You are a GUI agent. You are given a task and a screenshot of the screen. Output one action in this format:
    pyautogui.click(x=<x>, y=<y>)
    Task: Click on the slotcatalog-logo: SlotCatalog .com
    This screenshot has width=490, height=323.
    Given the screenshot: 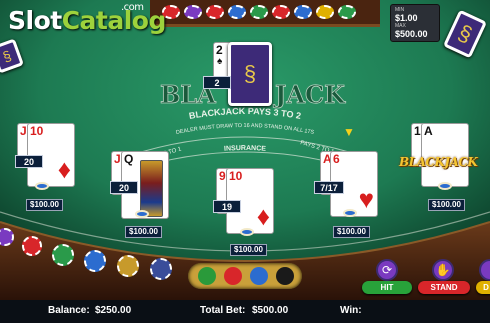 What is the action you would take?
    pyautogui.click(x=87, y=18)
    